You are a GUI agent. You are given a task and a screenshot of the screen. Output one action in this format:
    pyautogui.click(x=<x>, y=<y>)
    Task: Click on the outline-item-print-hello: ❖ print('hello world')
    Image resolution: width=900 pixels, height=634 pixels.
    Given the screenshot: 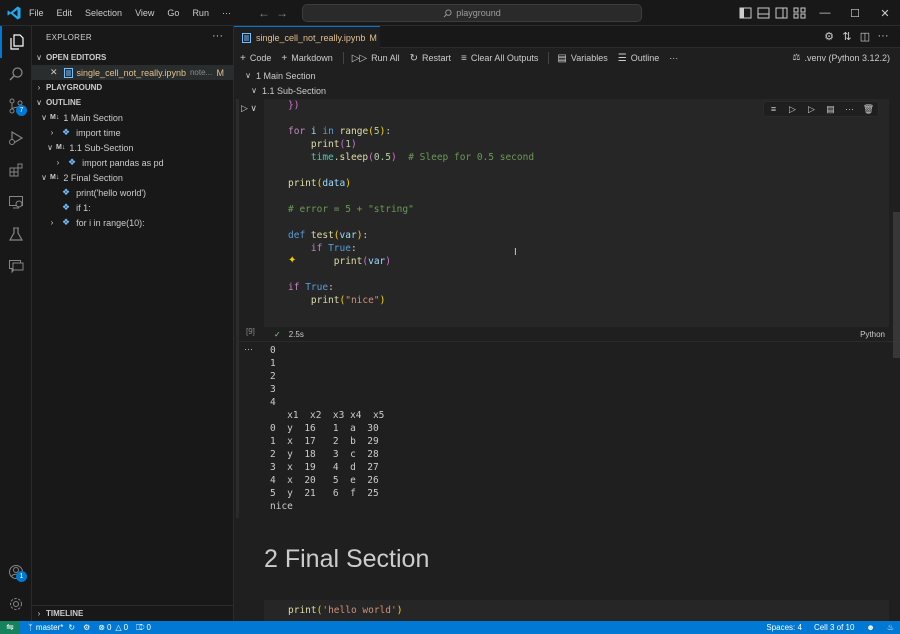 What is the action you would take?
    pyautogui.click(x=133, y=192)
    